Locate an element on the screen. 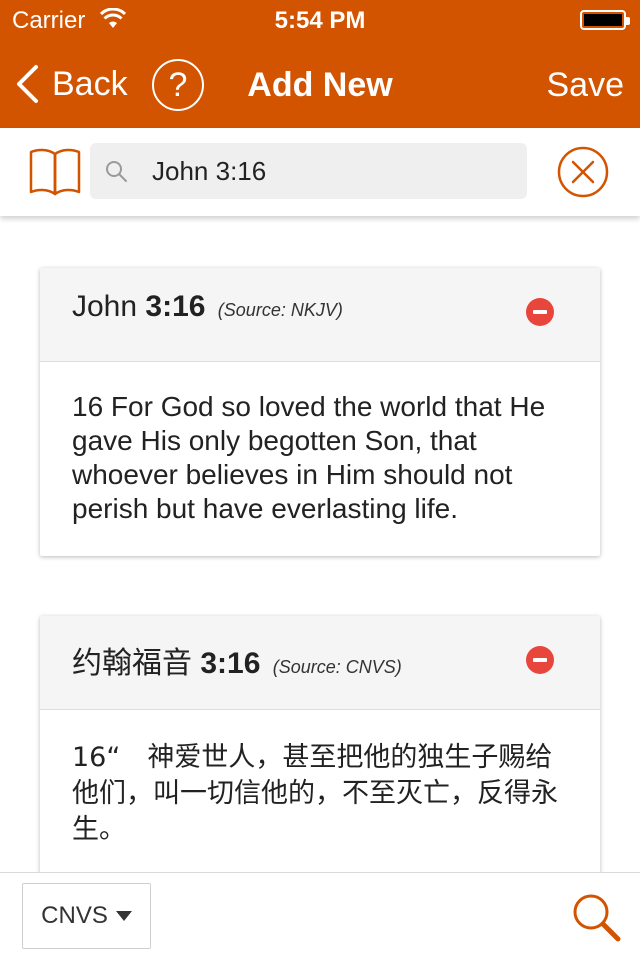  search-button is located at coordinates (596, 917).